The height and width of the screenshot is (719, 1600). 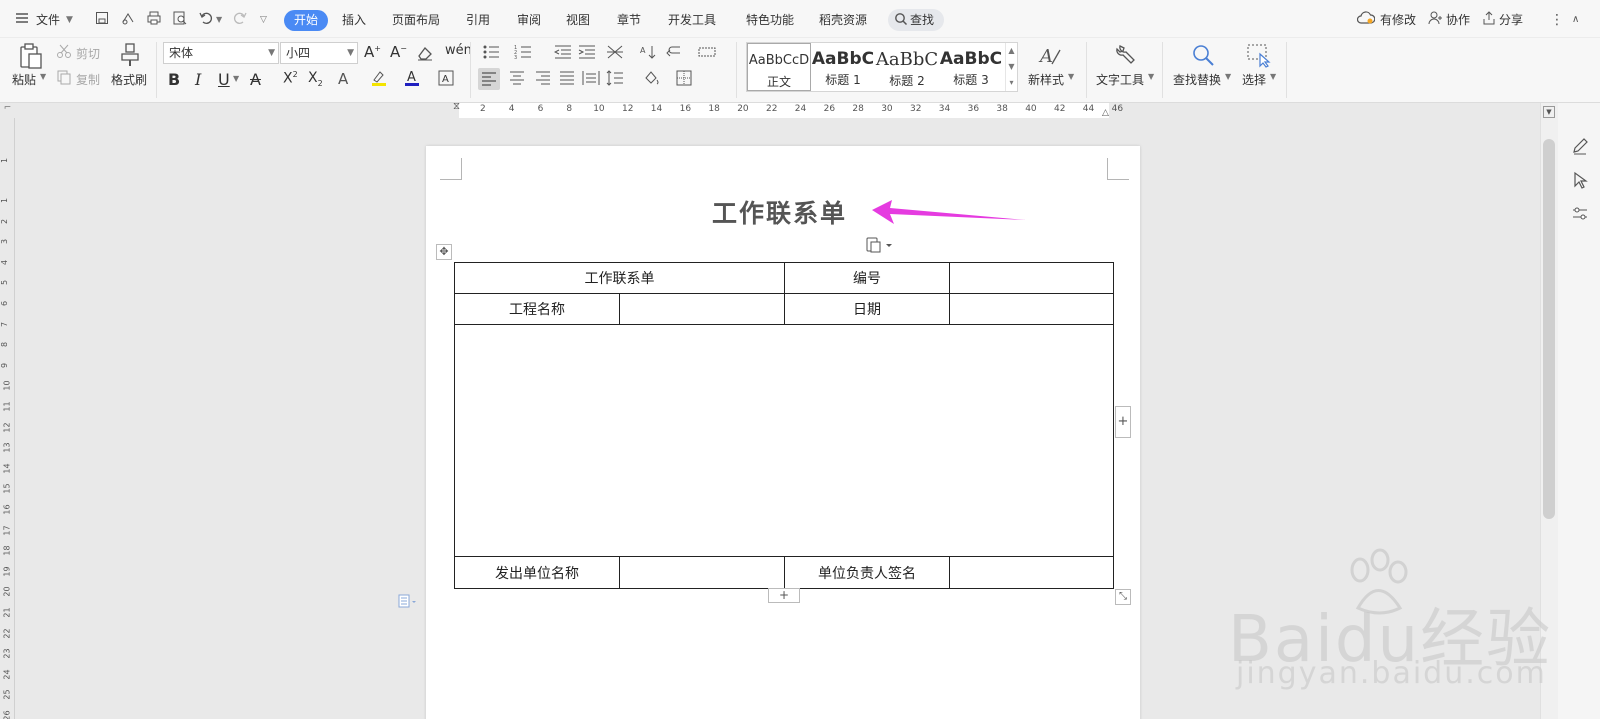 What do you see at coordinates (1273, 76) in the screenshot?
I see `select-dropdown-icon: ▼` at bounding box center [1273, 76].